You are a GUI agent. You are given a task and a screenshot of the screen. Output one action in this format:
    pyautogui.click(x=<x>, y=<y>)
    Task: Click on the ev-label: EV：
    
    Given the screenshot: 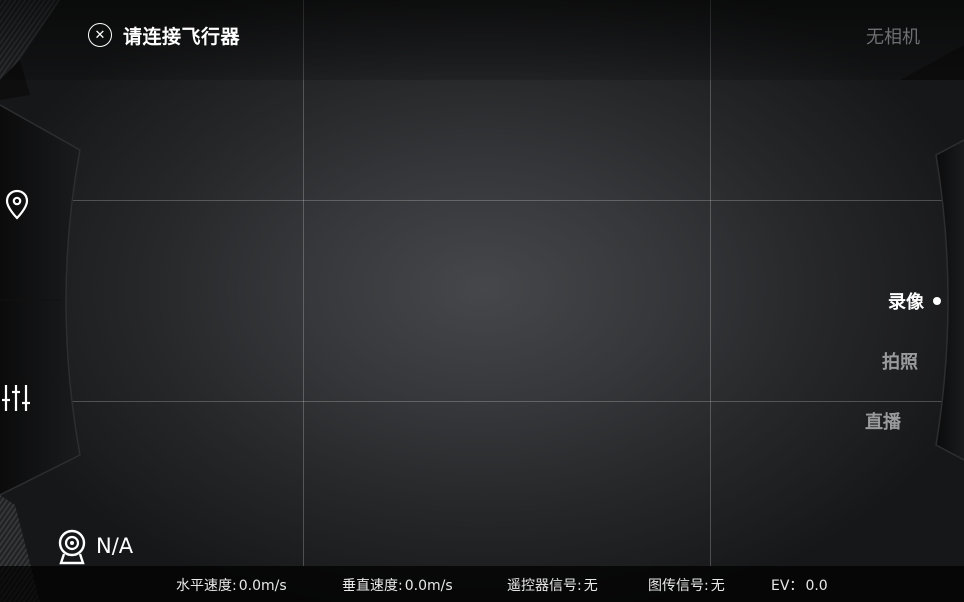 What is the action you would take?
    pyautogui.click(x=787, y=586)
    